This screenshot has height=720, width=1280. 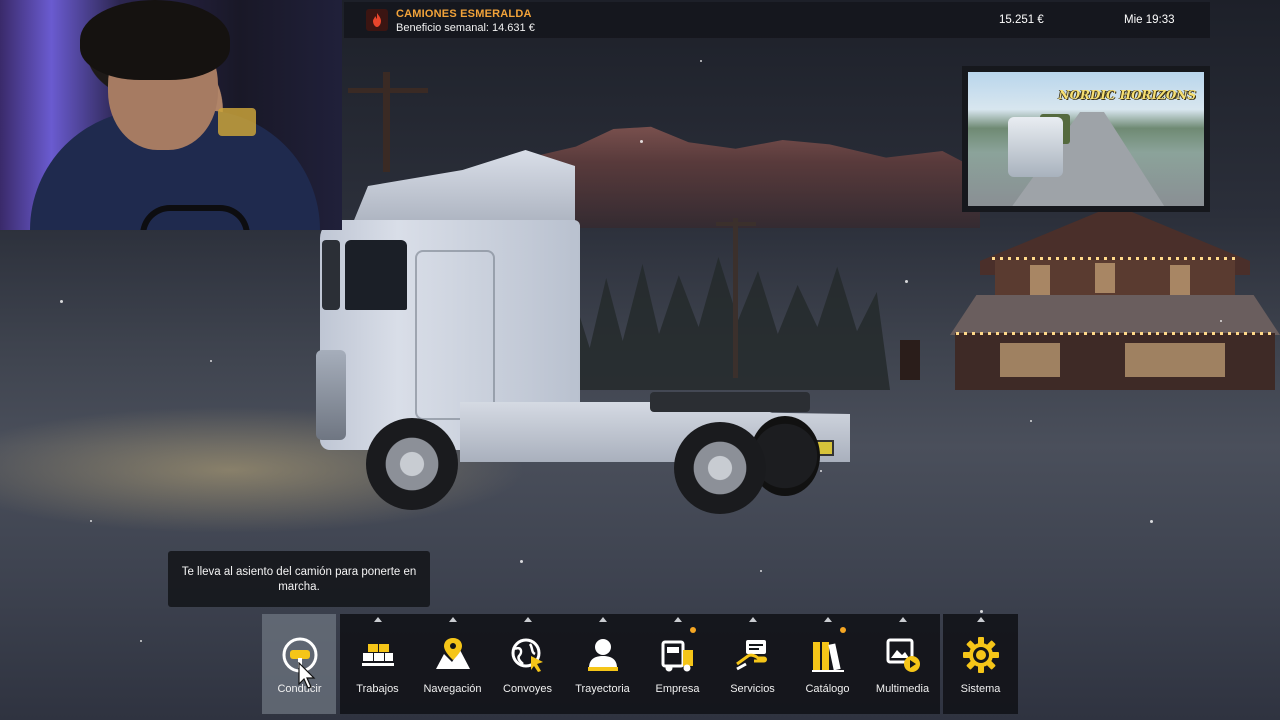 What do you see at coordinates (453, 655) in the screenshot?
I see `map-pin-icon` at bounding box center [453, 655].